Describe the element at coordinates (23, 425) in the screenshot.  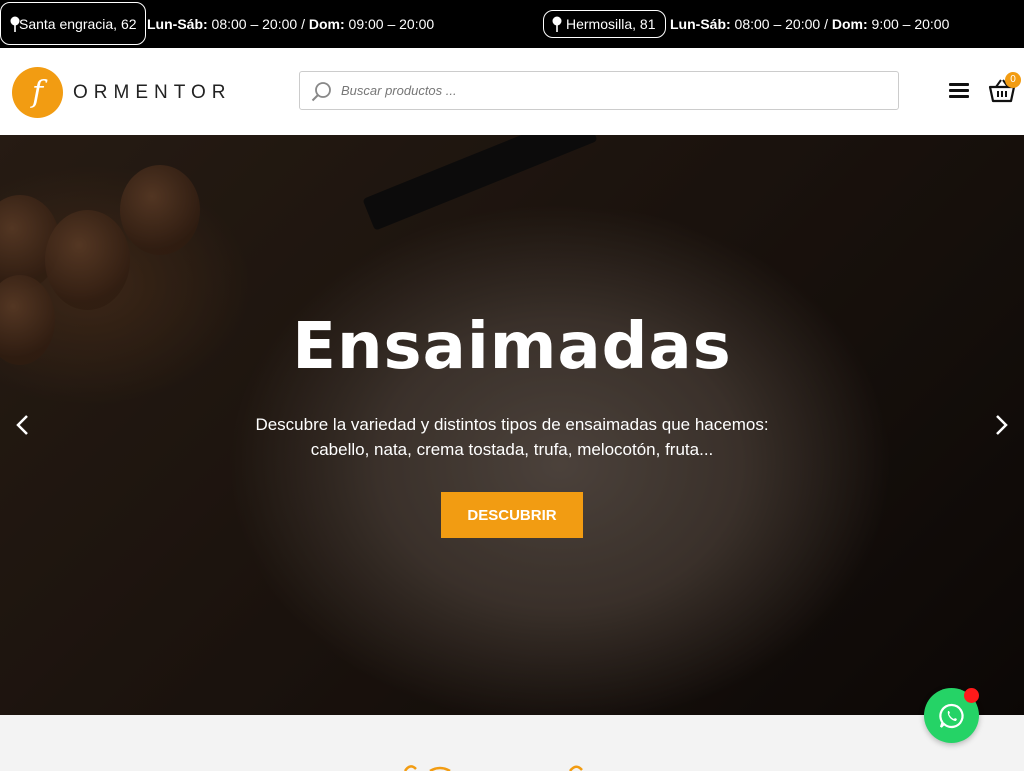
I see `chevron-left-icon` at that location.